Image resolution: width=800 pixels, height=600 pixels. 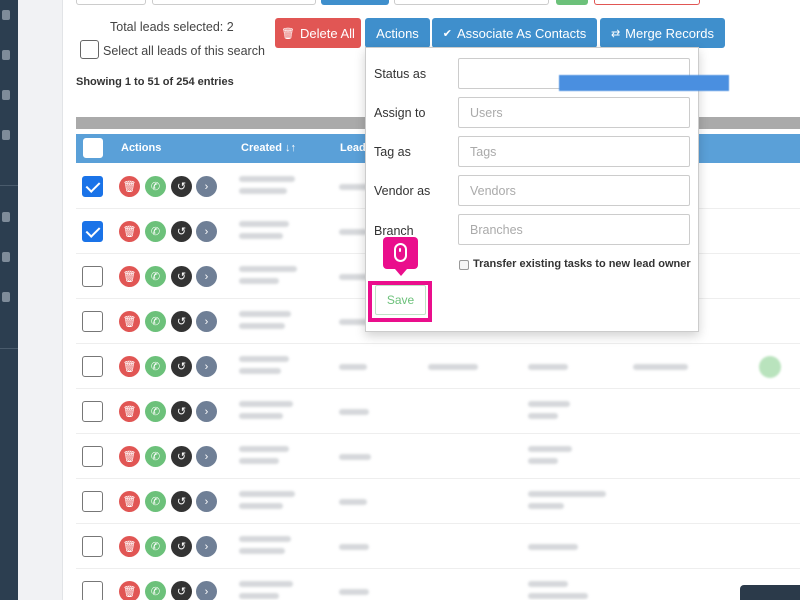 What do you see at coordinates (400, 301) in the screenshot?
I see `click-highlight-box` at bounding box center [400, 301].